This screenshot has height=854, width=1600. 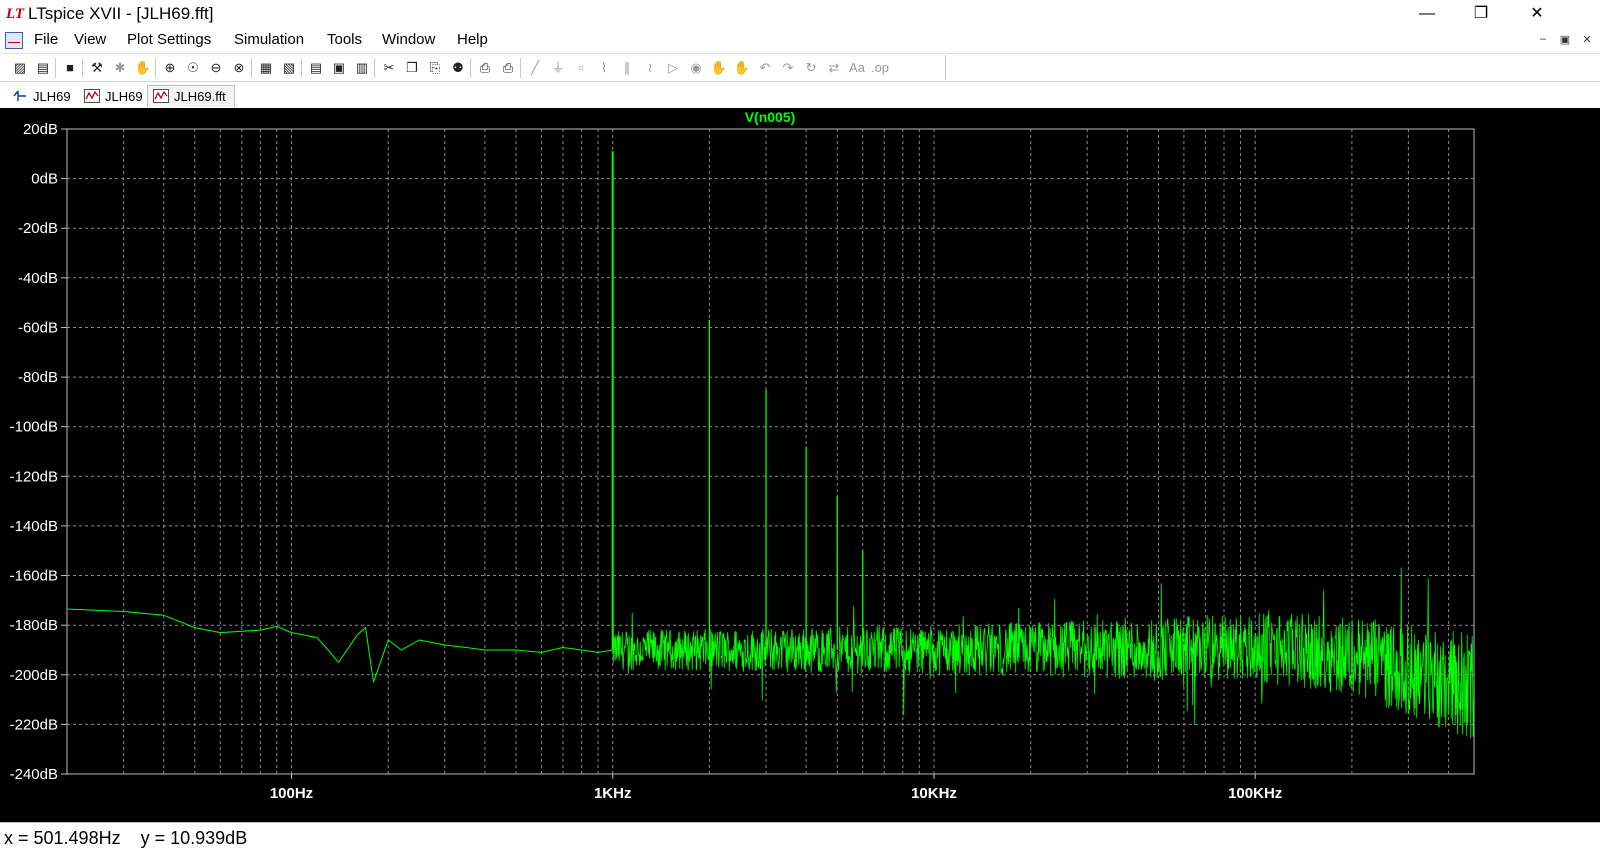 I want to click on window-title: LTspice XVII - [JLH69.fft], so click(x=121, y=13).